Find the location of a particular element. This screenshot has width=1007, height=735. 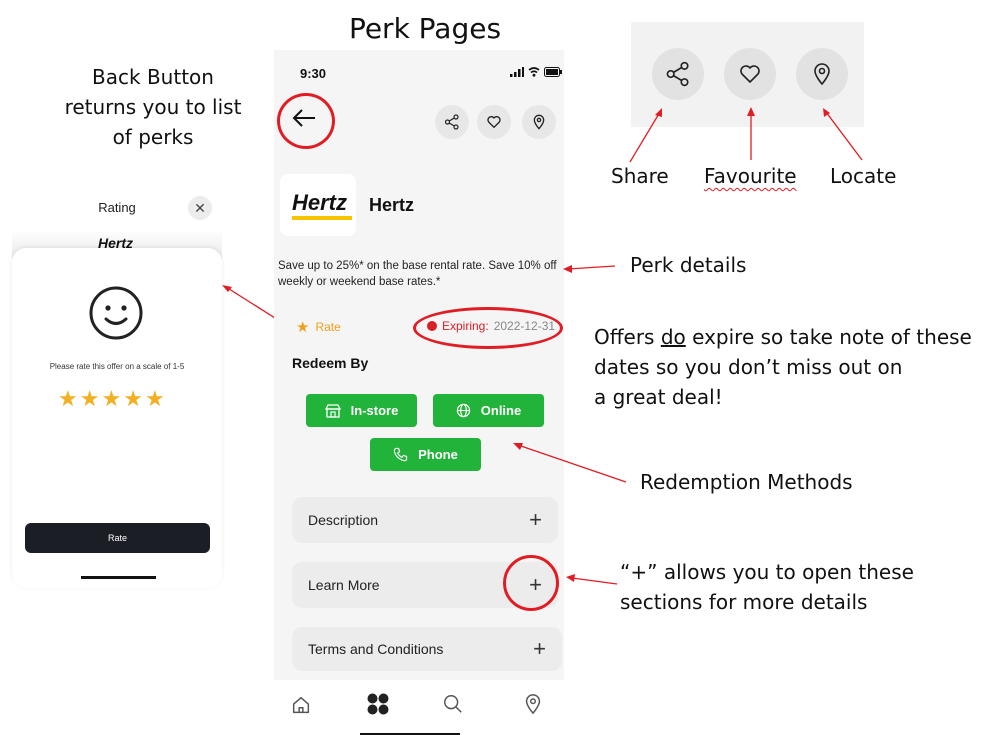

close-icon: ✕ is located at coordinates (200, 208).